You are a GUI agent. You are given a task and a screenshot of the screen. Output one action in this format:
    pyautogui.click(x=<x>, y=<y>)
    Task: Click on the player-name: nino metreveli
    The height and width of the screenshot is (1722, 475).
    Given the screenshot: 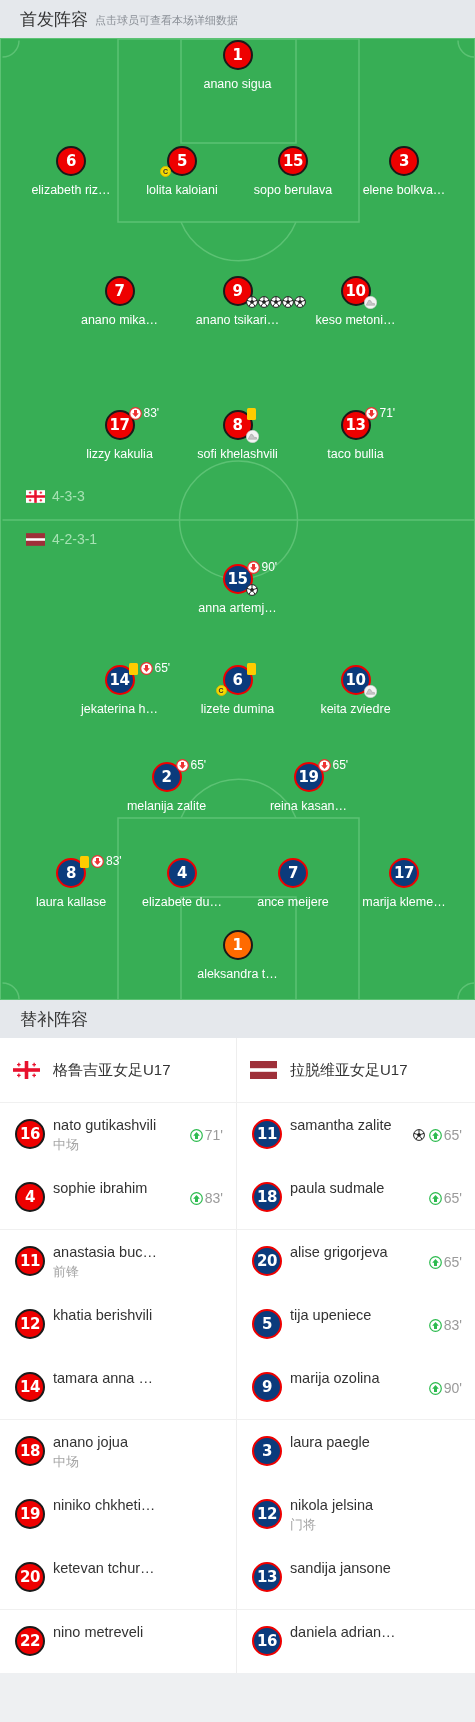 What is the action you would take?
    pyautogui.click(x=138, y=1632)
    